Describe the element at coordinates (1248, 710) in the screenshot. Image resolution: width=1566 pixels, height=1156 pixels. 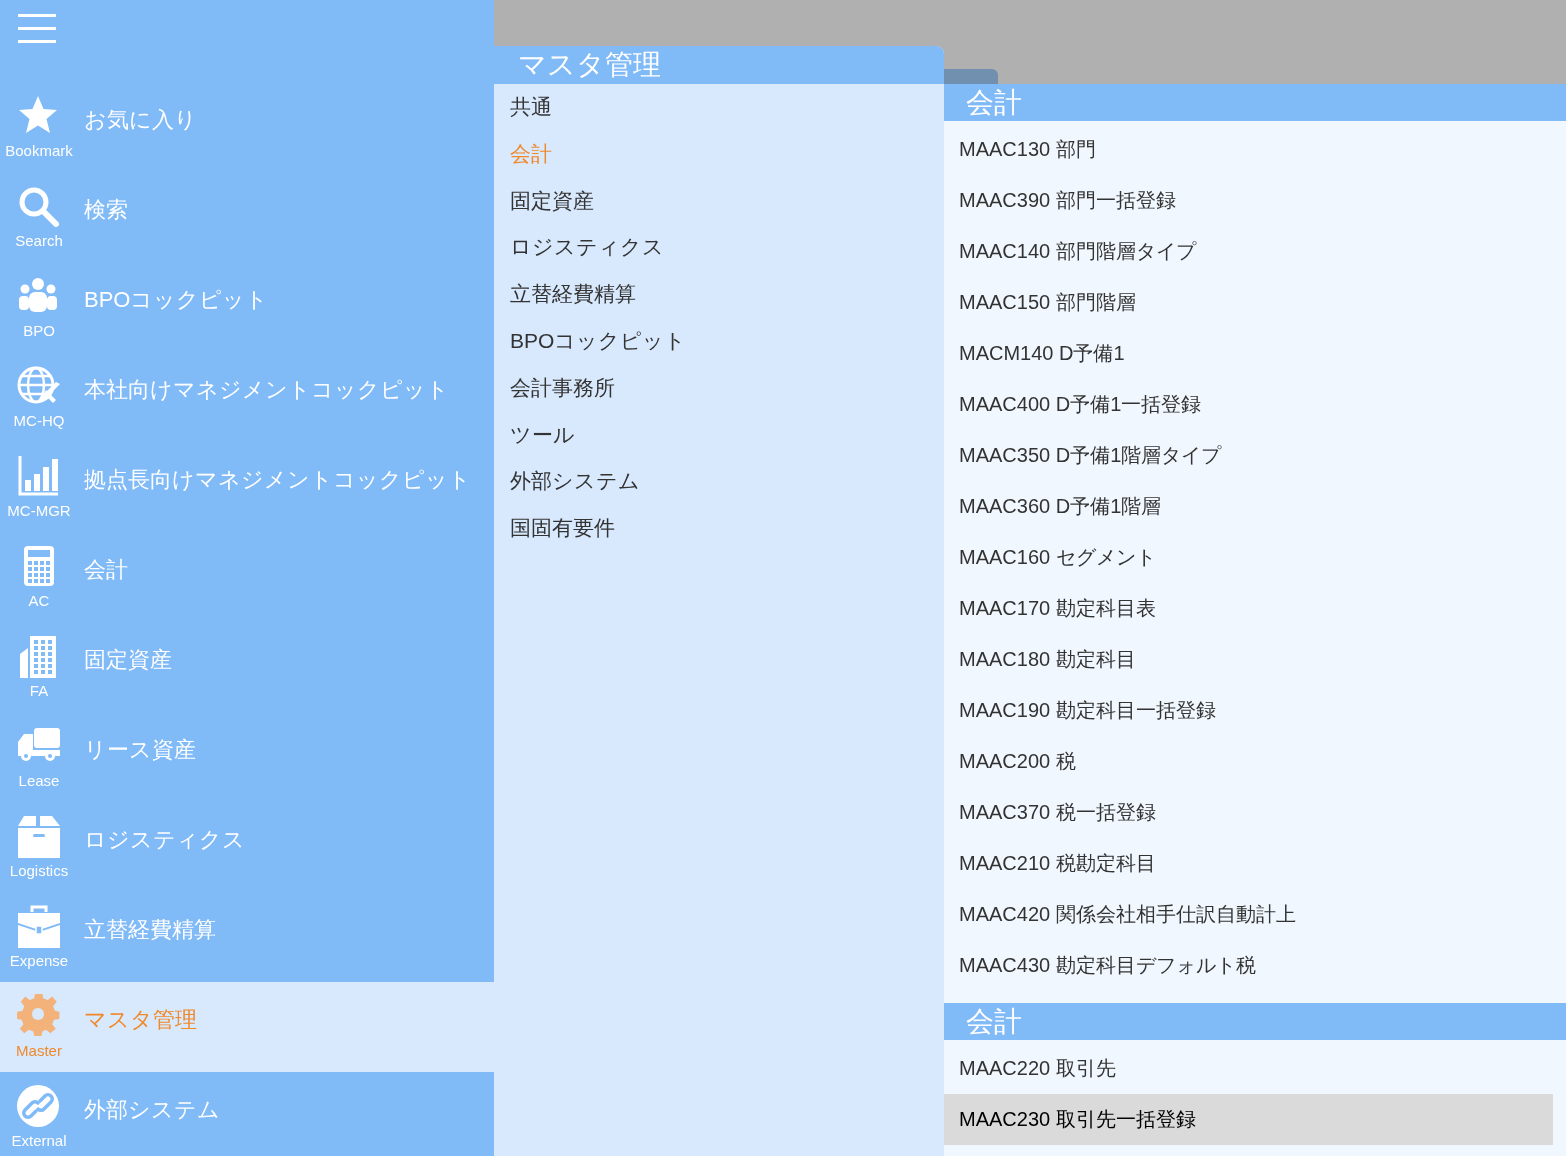
I see `menu-link: MAAC190 勘定科目一括登録` at that location.